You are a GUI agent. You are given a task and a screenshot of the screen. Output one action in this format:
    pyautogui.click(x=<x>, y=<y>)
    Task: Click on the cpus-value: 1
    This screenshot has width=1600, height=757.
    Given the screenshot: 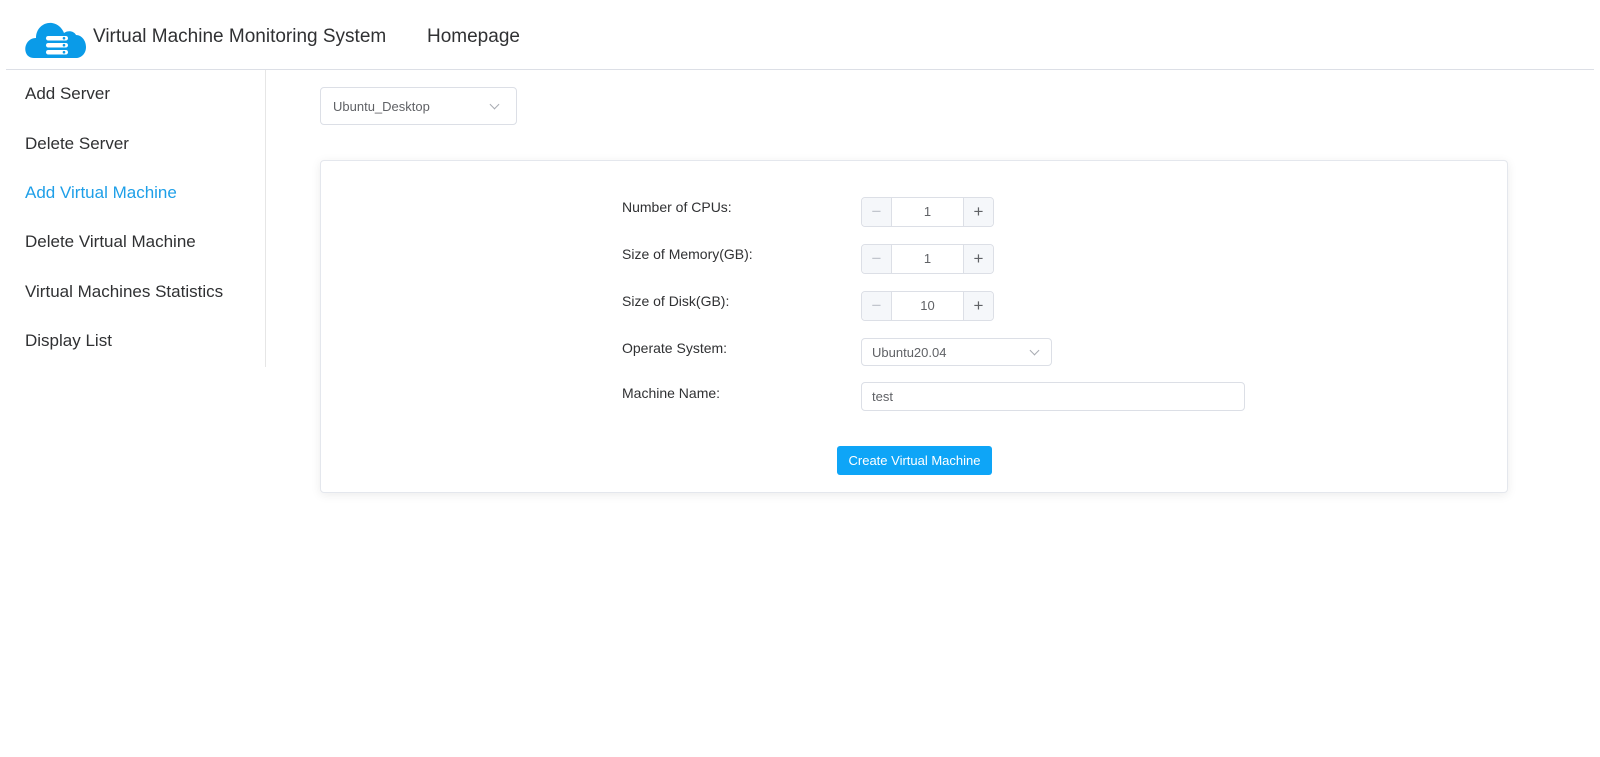 What is the action you would take?
    pyautogui.click(x=927, y=212)
    